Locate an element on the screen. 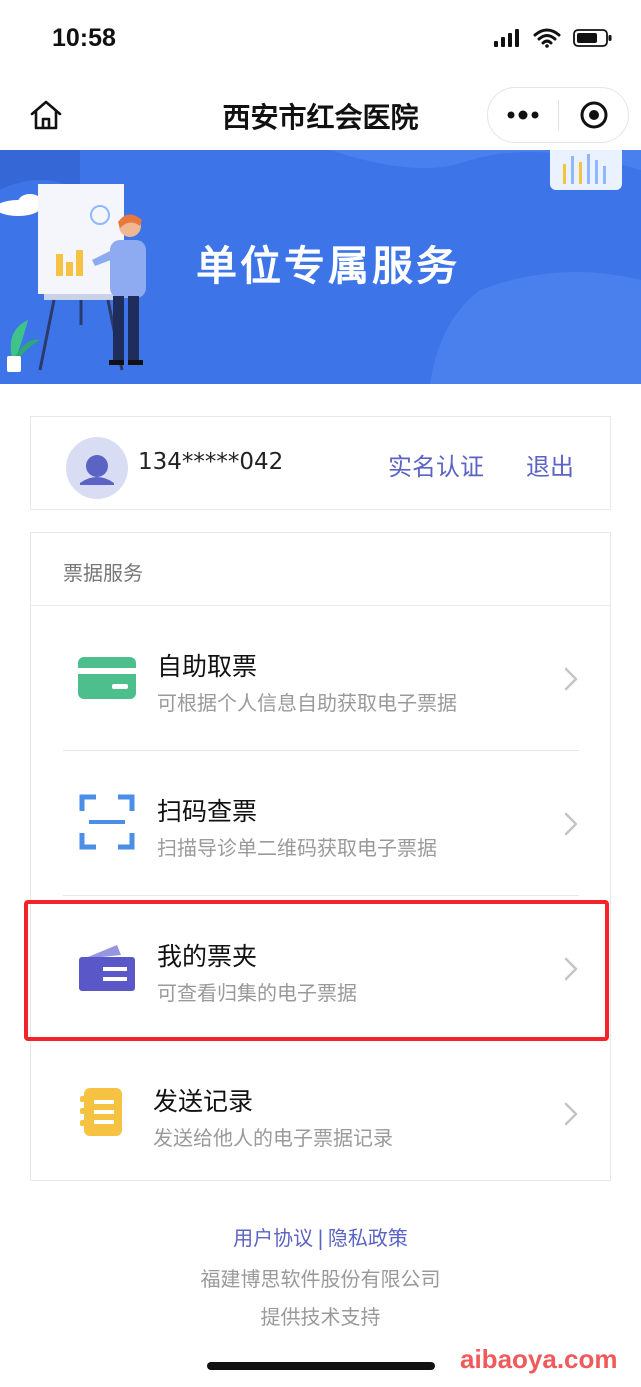 The width and height of the screenshot is (641, 1387). service-description: 扫描导诊单二维码获取电子票据 is located at coordinates (297, 848).